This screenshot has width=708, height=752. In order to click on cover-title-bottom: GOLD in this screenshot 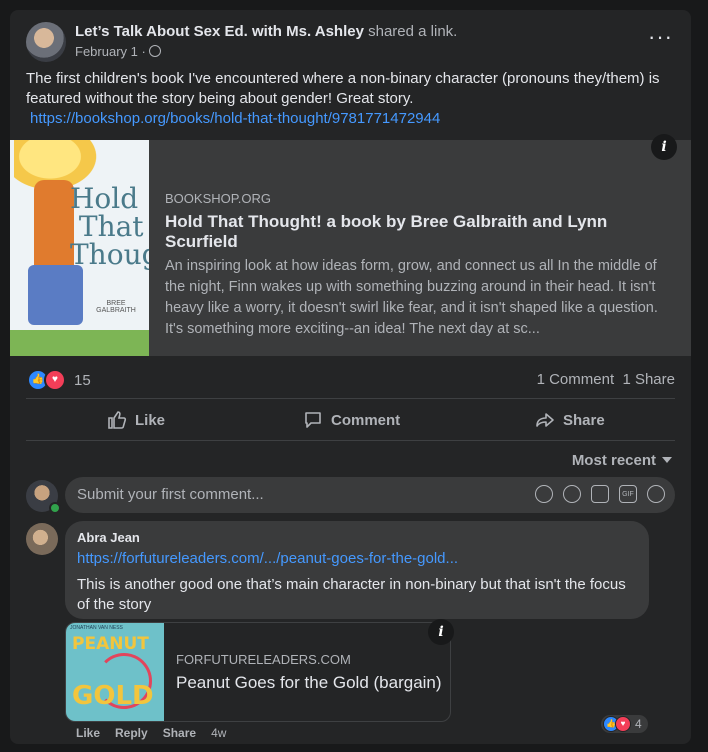, I will do `click(113, 696)`.